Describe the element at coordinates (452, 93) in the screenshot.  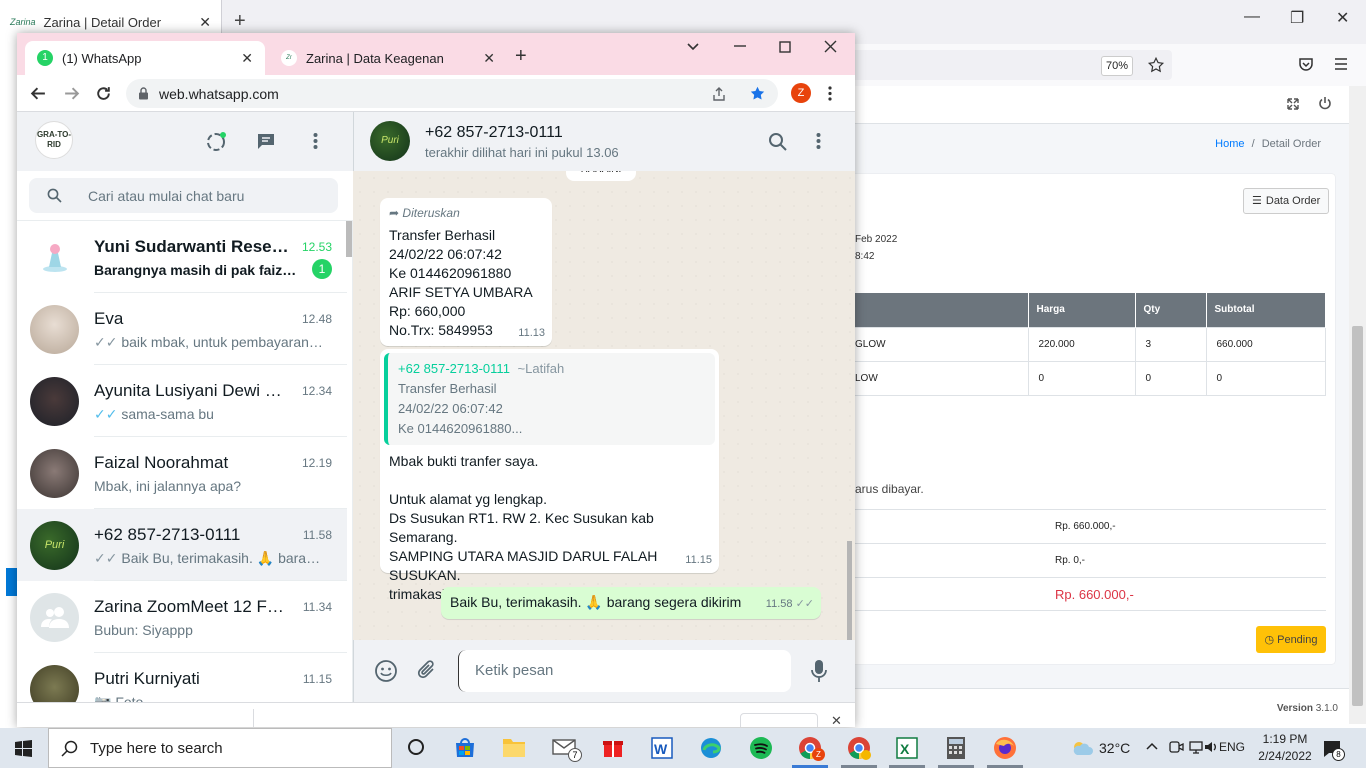
I see `address-bar: web.whatsapp.com` at that location.